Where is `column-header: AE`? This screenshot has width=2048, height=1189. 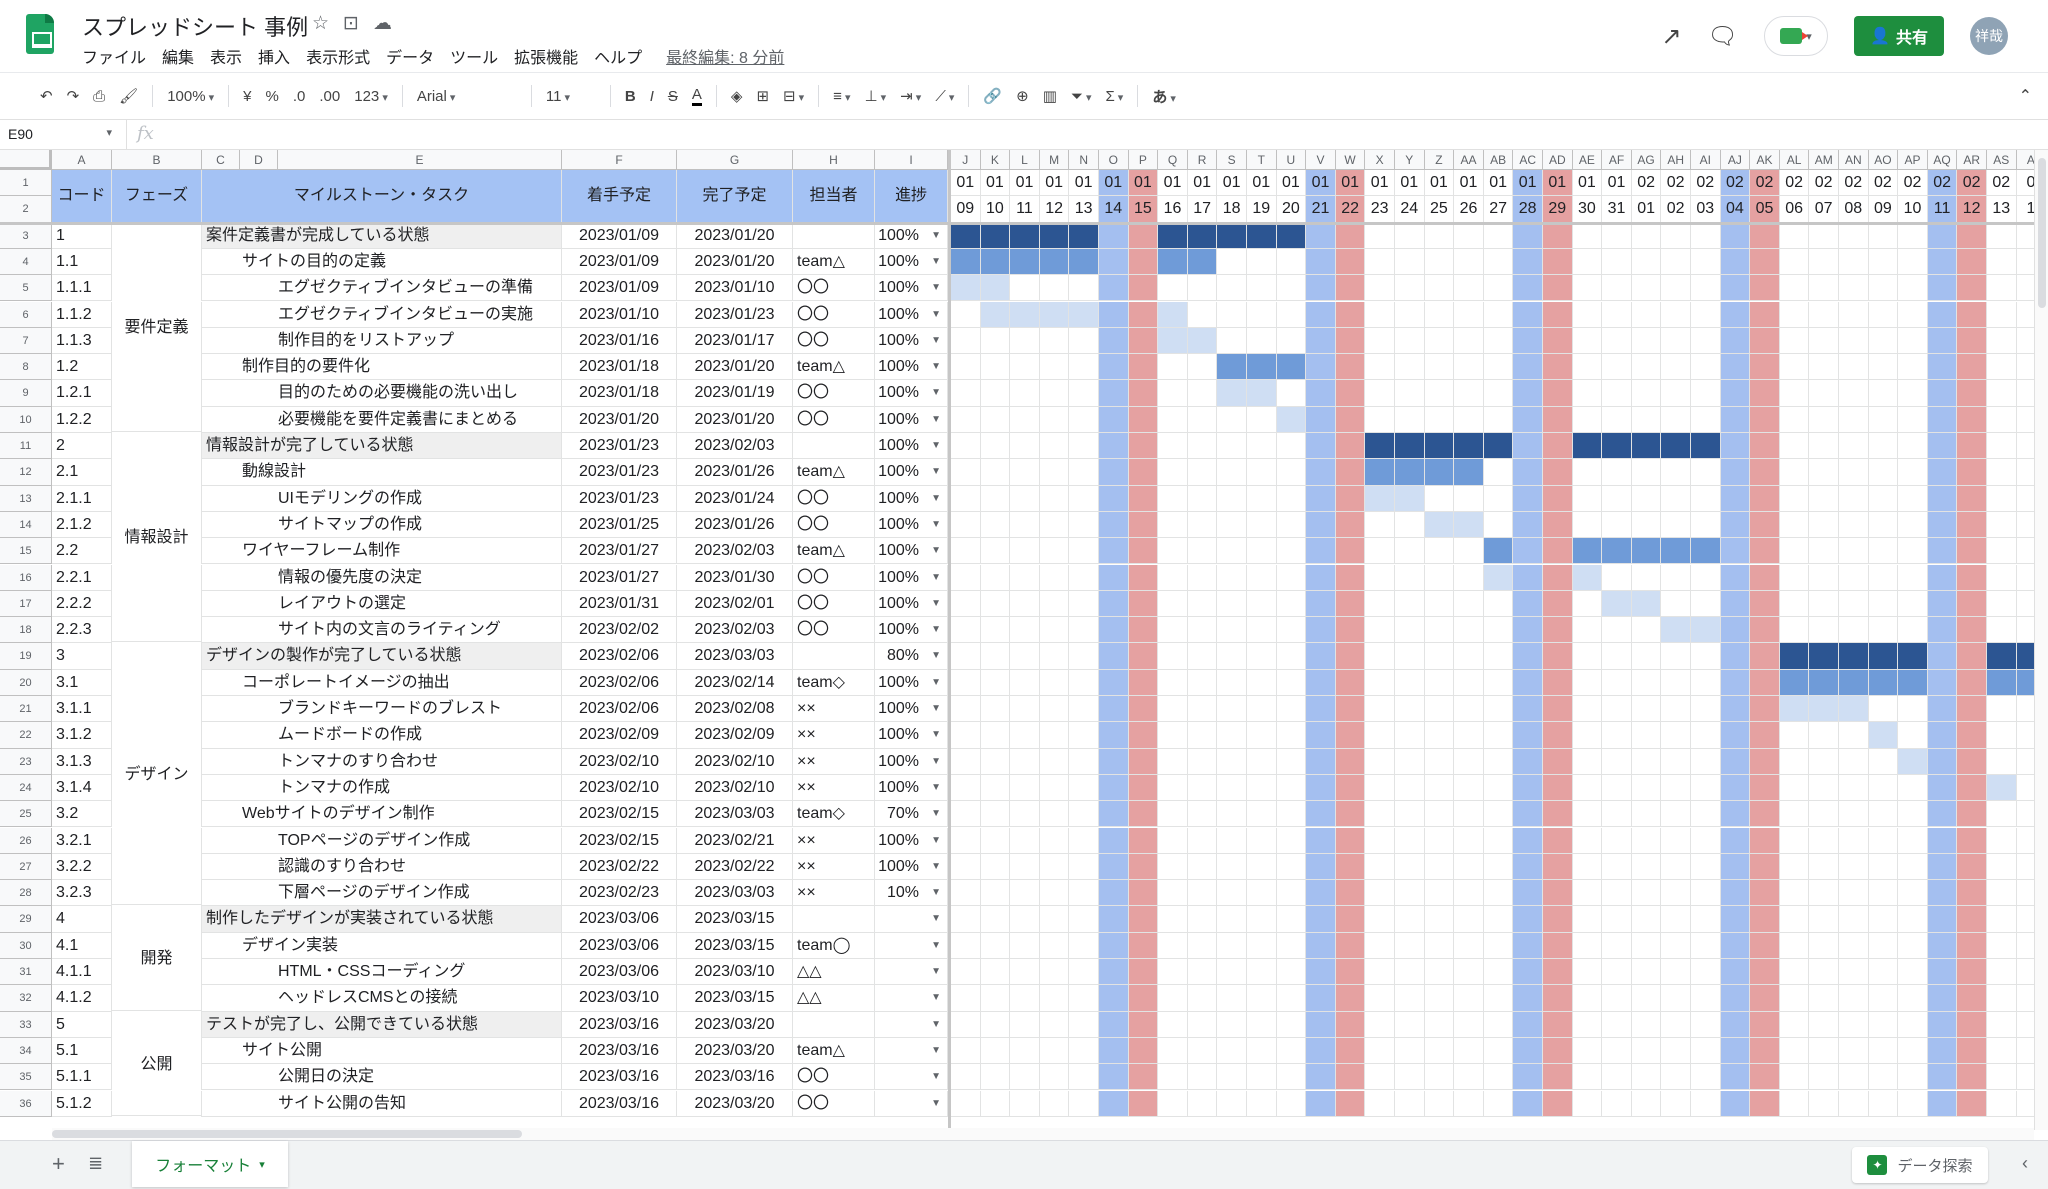 column-header: AE is located at coordinates (1587, 160).